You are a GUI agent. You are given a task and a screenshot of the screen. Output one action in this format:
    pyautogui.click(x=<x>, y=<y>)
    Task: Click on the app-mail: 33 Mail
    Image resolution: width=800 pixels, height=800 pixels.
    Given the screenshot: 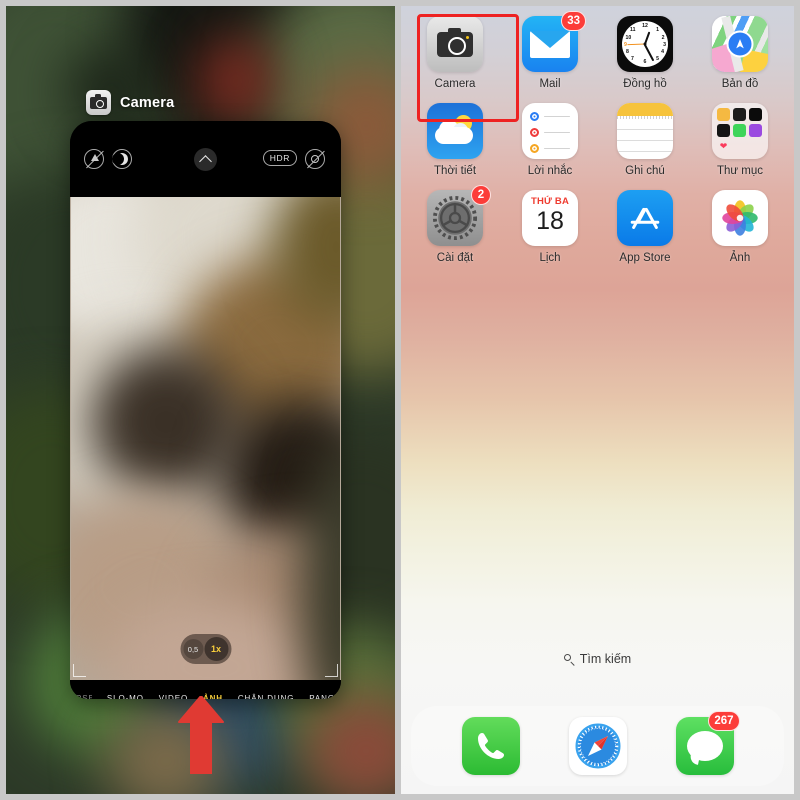 What is the action you would take?
    pyautogui.click(x=550, y=50)
    